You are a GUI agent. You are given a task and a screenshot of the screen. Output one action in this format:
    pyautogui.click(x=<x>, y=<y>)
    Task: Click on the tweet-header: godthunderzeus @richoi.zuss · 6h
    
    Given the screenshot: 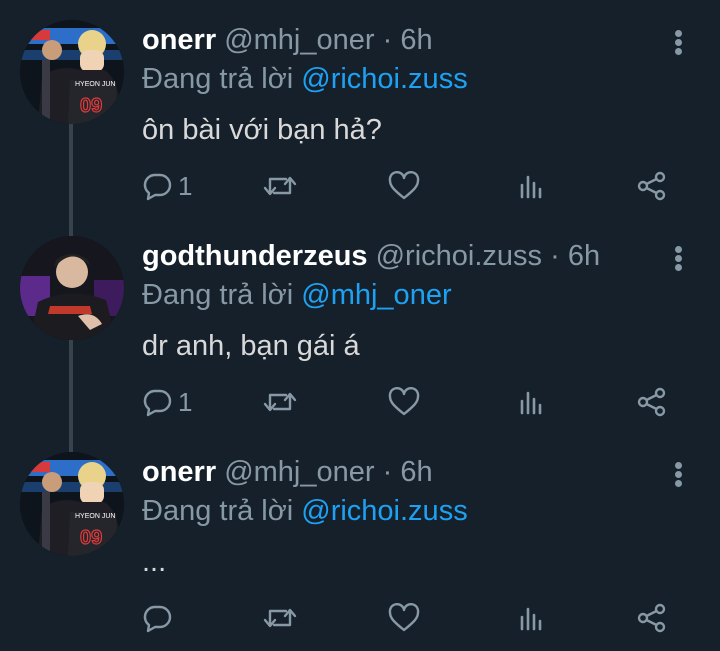 What is the action you would take?
    pyautogui.click(x=416, y=256)
    